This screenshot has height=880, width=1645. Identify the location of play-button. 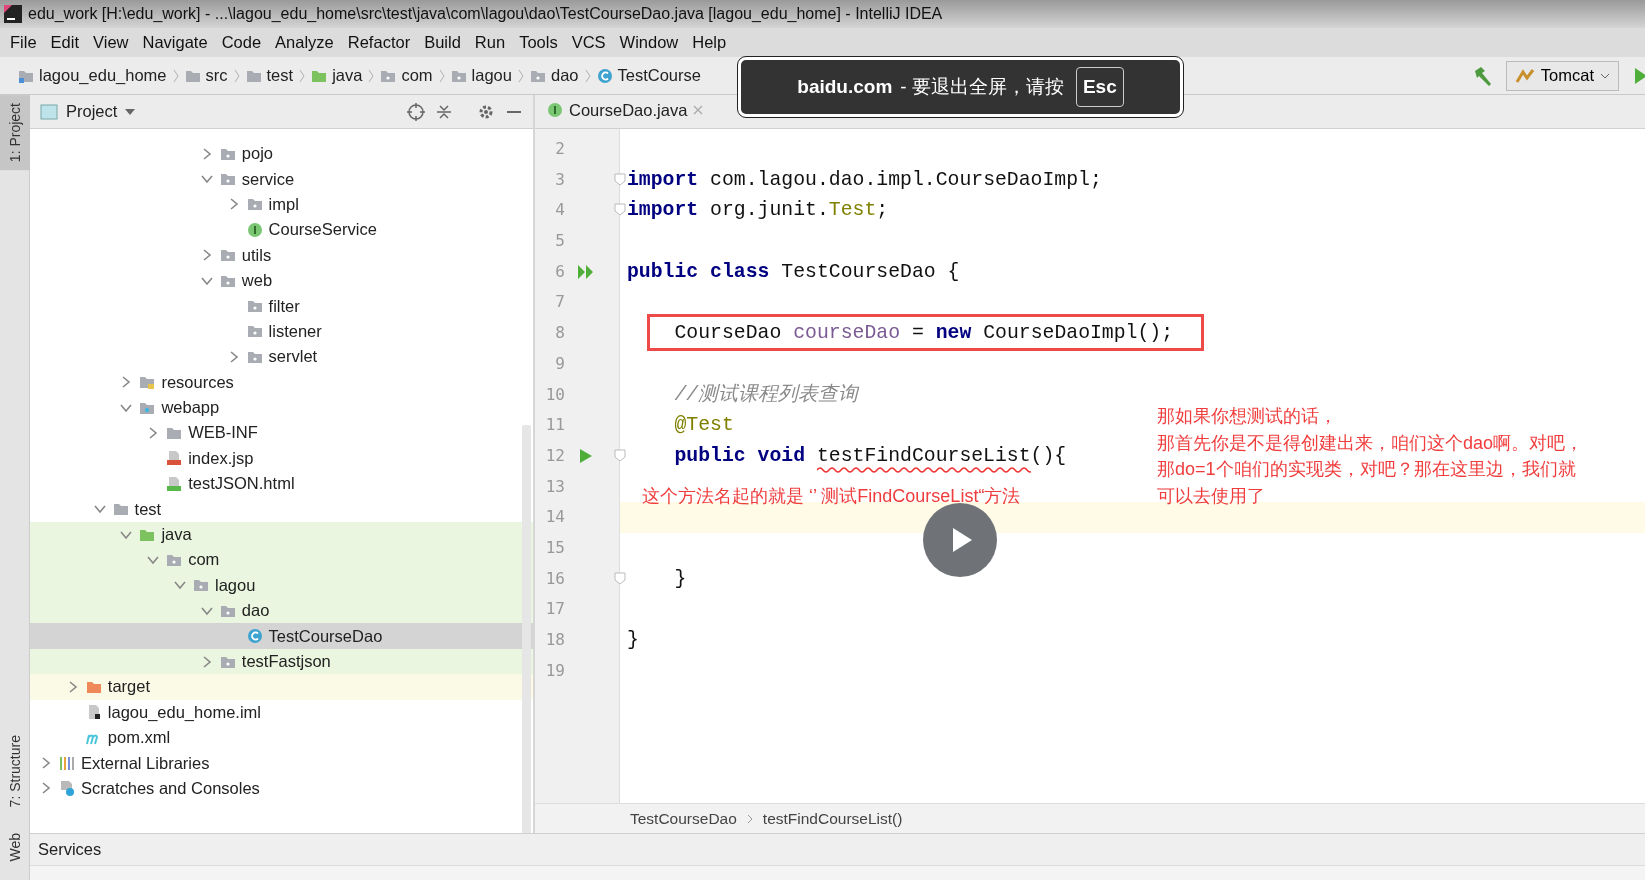
(960, 540).